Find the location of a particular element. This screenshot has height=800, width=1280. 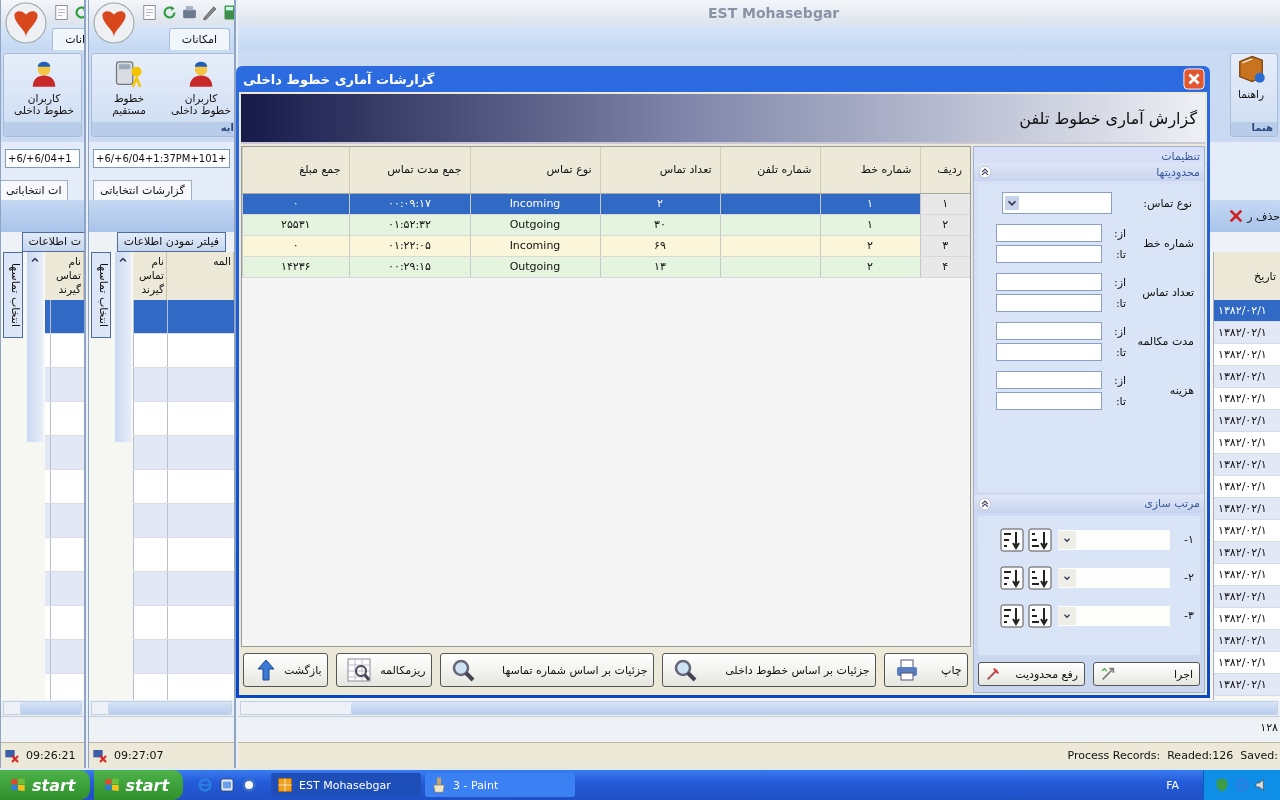

address-field: +6/+6/04+1:37PM+101+ is located at coordinates (161, 158).